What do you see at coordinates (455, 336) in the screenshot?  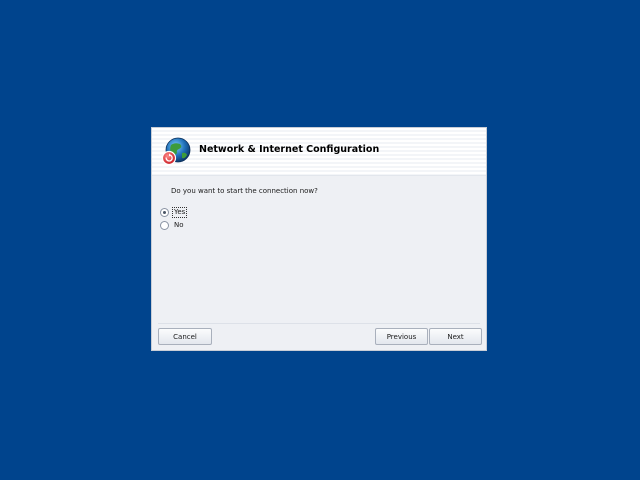 I see `next-button: Next` at bounding box center [455, 336].